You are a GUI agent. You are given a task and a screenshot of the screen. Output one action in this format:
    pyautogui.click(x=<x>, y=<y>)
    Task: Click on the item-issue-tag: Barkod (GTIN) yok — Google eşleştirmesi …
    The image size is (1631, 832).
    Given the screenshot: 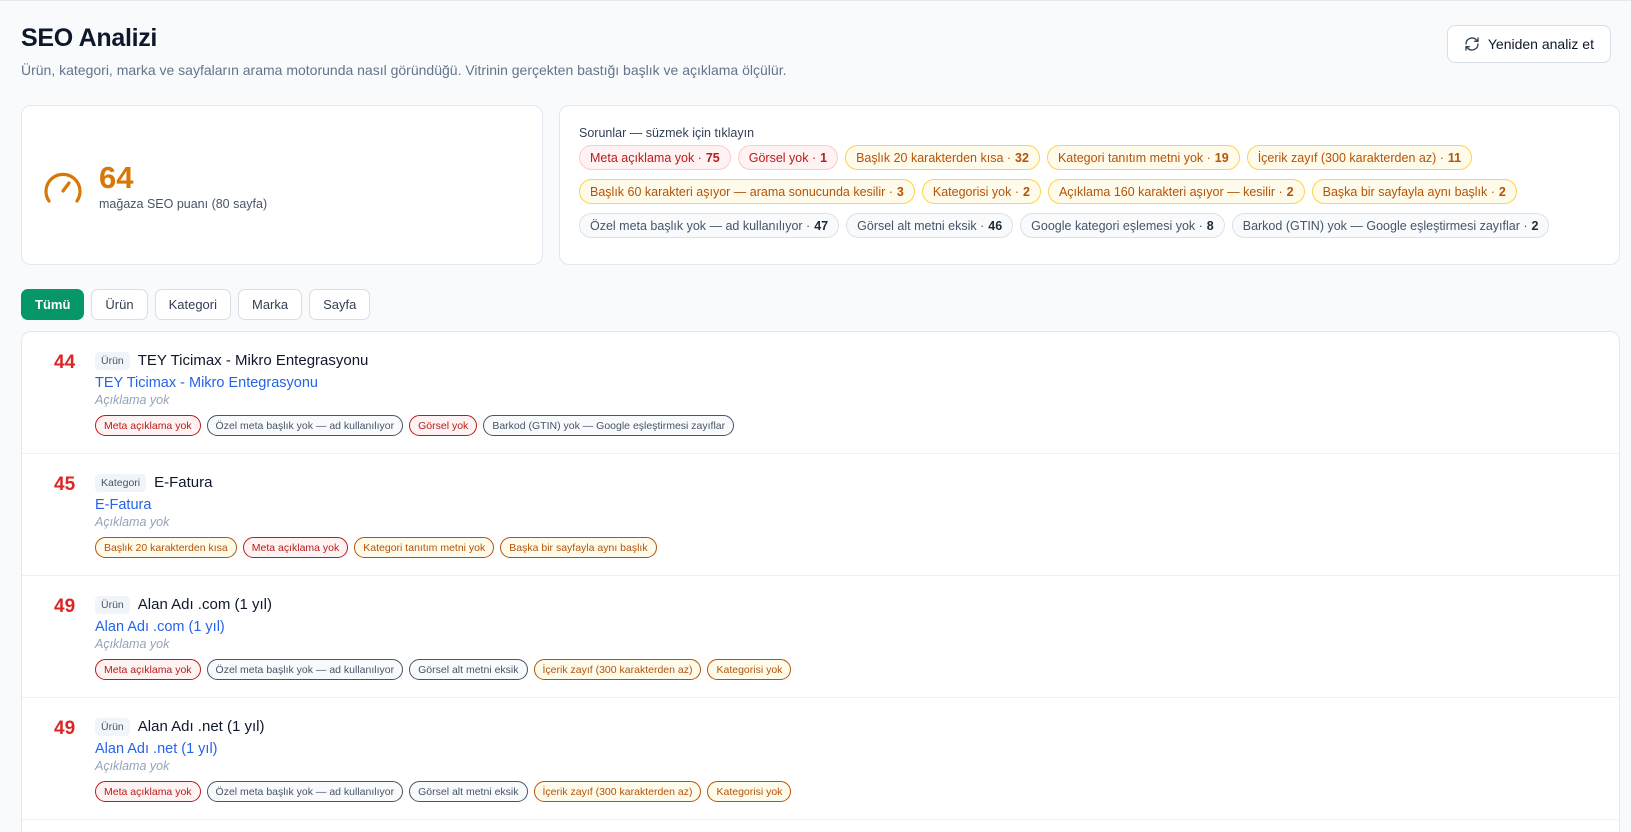 What is the action you would take?
    pyautogui.click(x=609, y=425)
    